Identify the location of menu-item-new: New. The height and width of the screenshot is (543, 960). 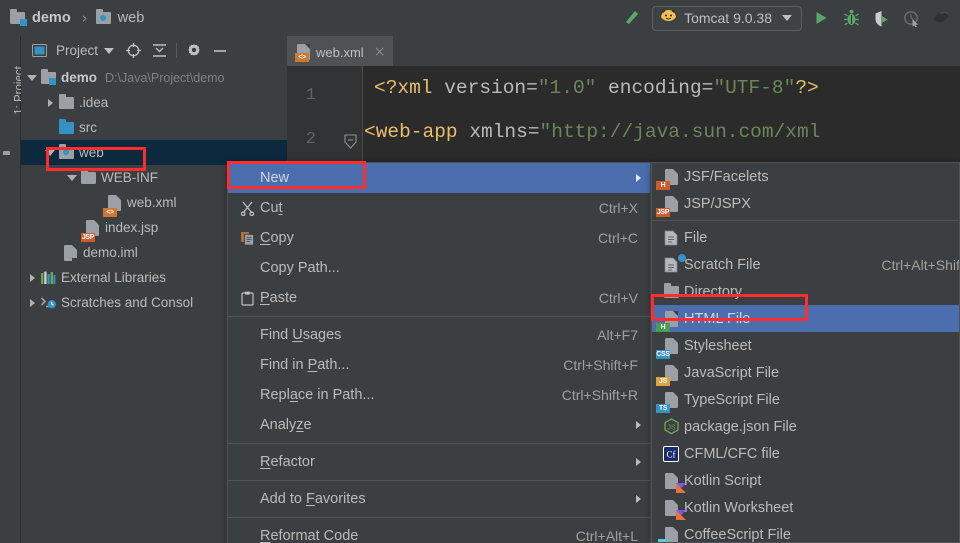
(439, 178).